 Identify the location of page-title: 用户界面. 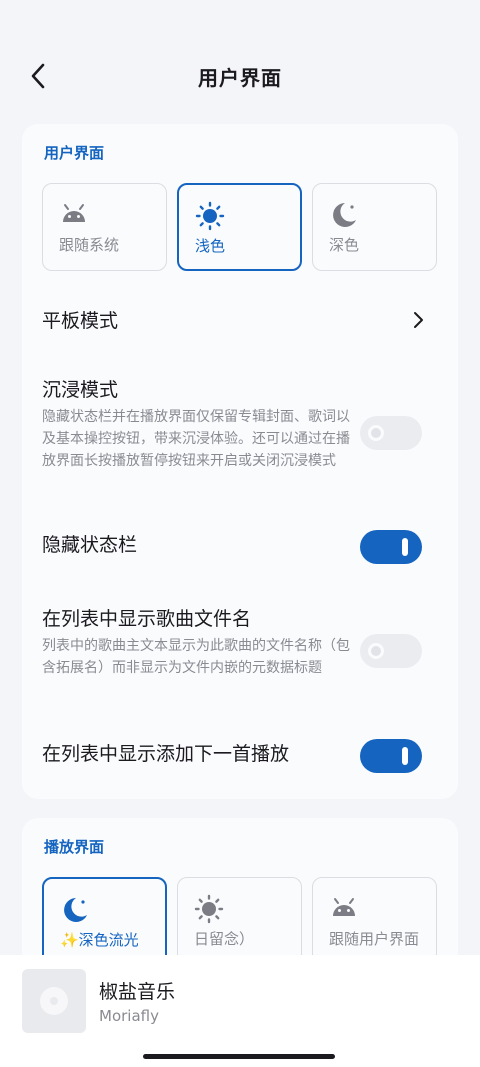
(240, 78).